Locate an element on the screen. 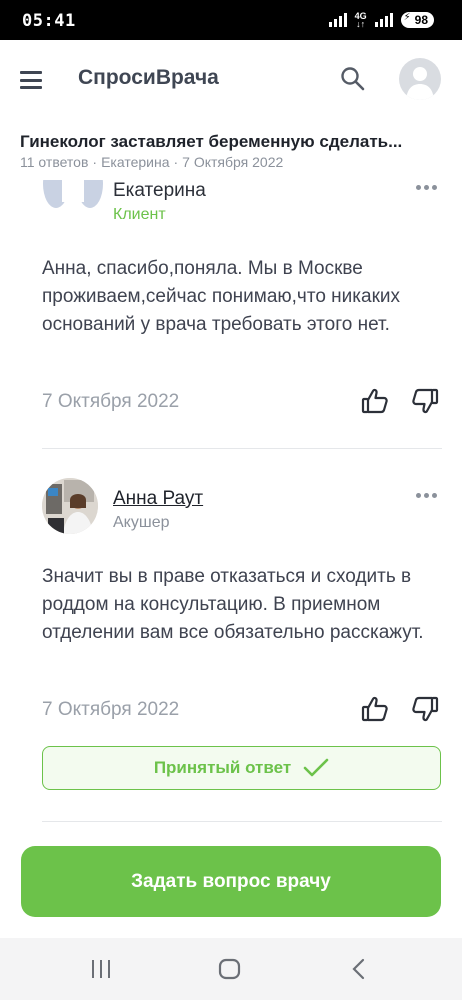 The width and height of the screenshot is (462, 1000). ask-doctor-button: Задать вопрос врачу is located at coordinates (231, 881).